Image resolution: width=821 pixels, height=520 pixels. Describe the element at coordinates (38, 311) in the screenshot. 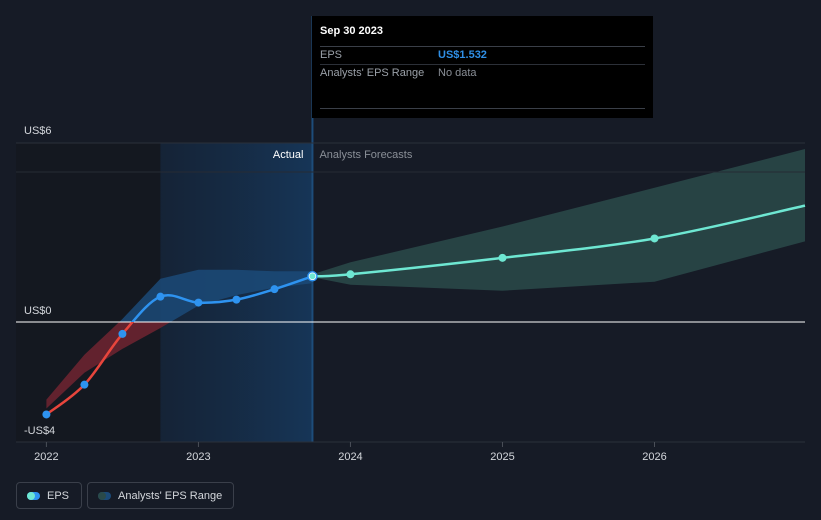

I see `y-tick-label: US$0` at that location.